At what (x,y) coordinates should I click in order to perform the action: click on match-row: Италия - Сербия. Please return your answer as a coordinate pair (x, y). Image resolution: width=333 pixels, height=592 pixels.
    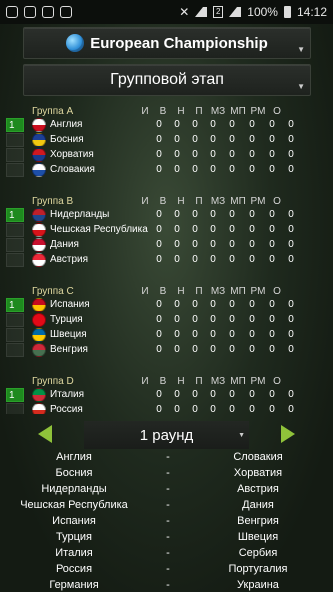
    Looking at the image, I should click on (166, 553).